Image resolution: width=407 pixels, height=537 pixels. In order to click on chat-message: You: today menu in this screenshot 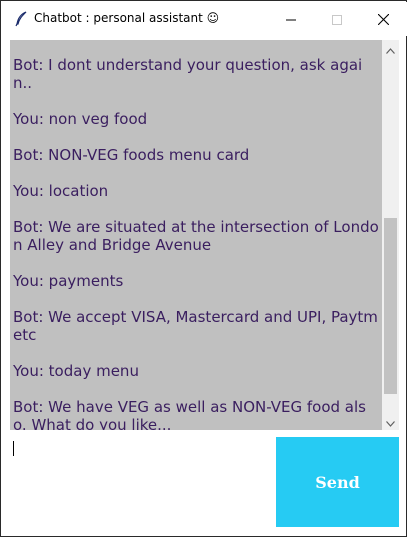, I will do `click(76, 371)`.